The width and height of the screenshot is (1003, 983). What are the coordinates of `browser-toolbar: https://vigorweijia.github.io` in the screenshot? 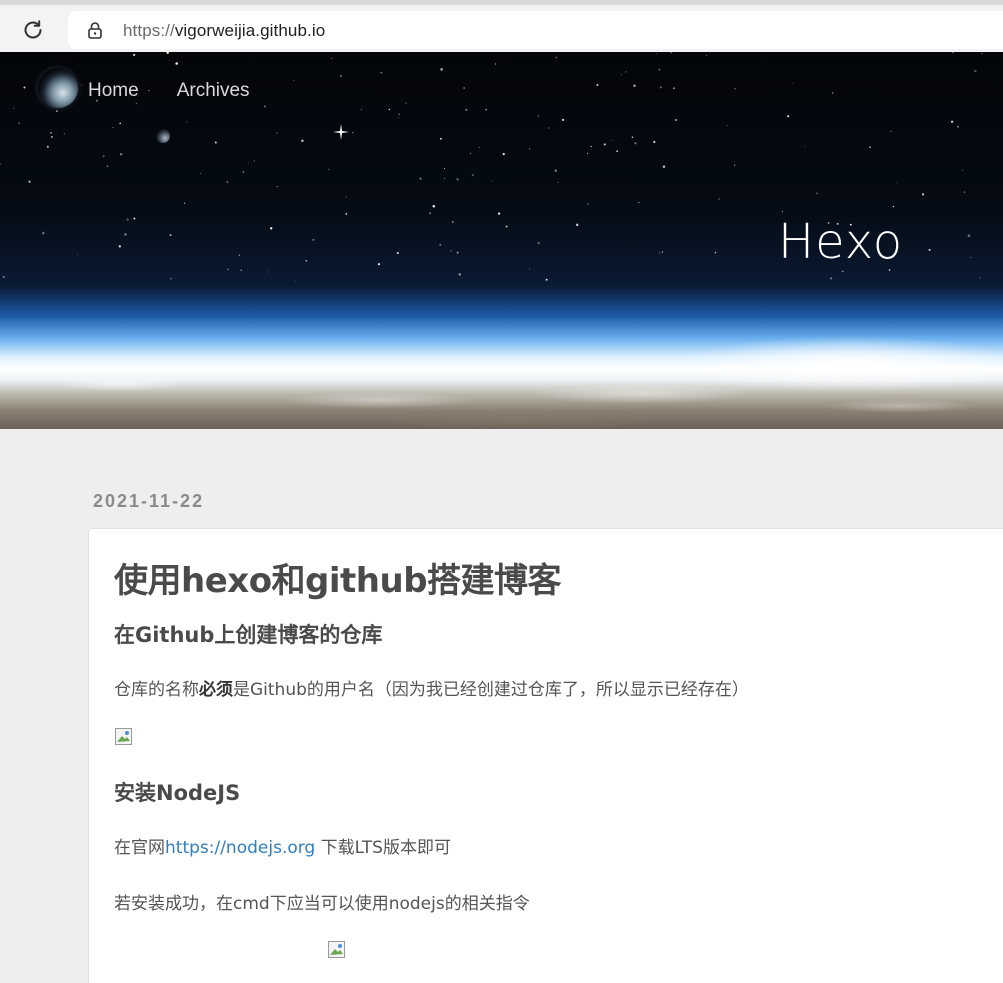 It's located at (501, 26).